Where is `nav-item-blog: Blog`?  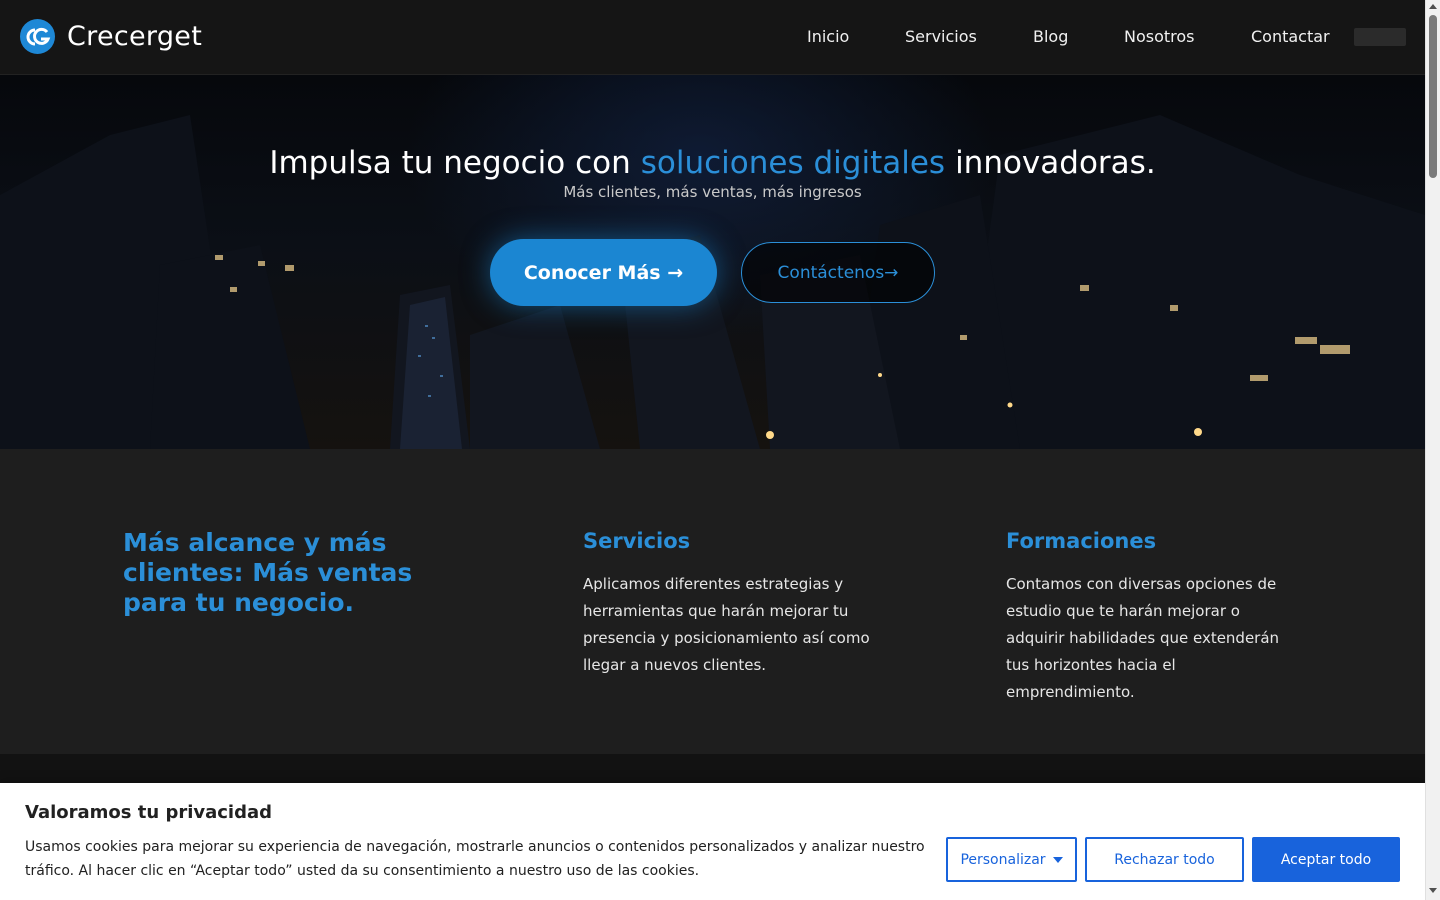 nav-item-blog: Blog is located at coordinates (1050, 36).